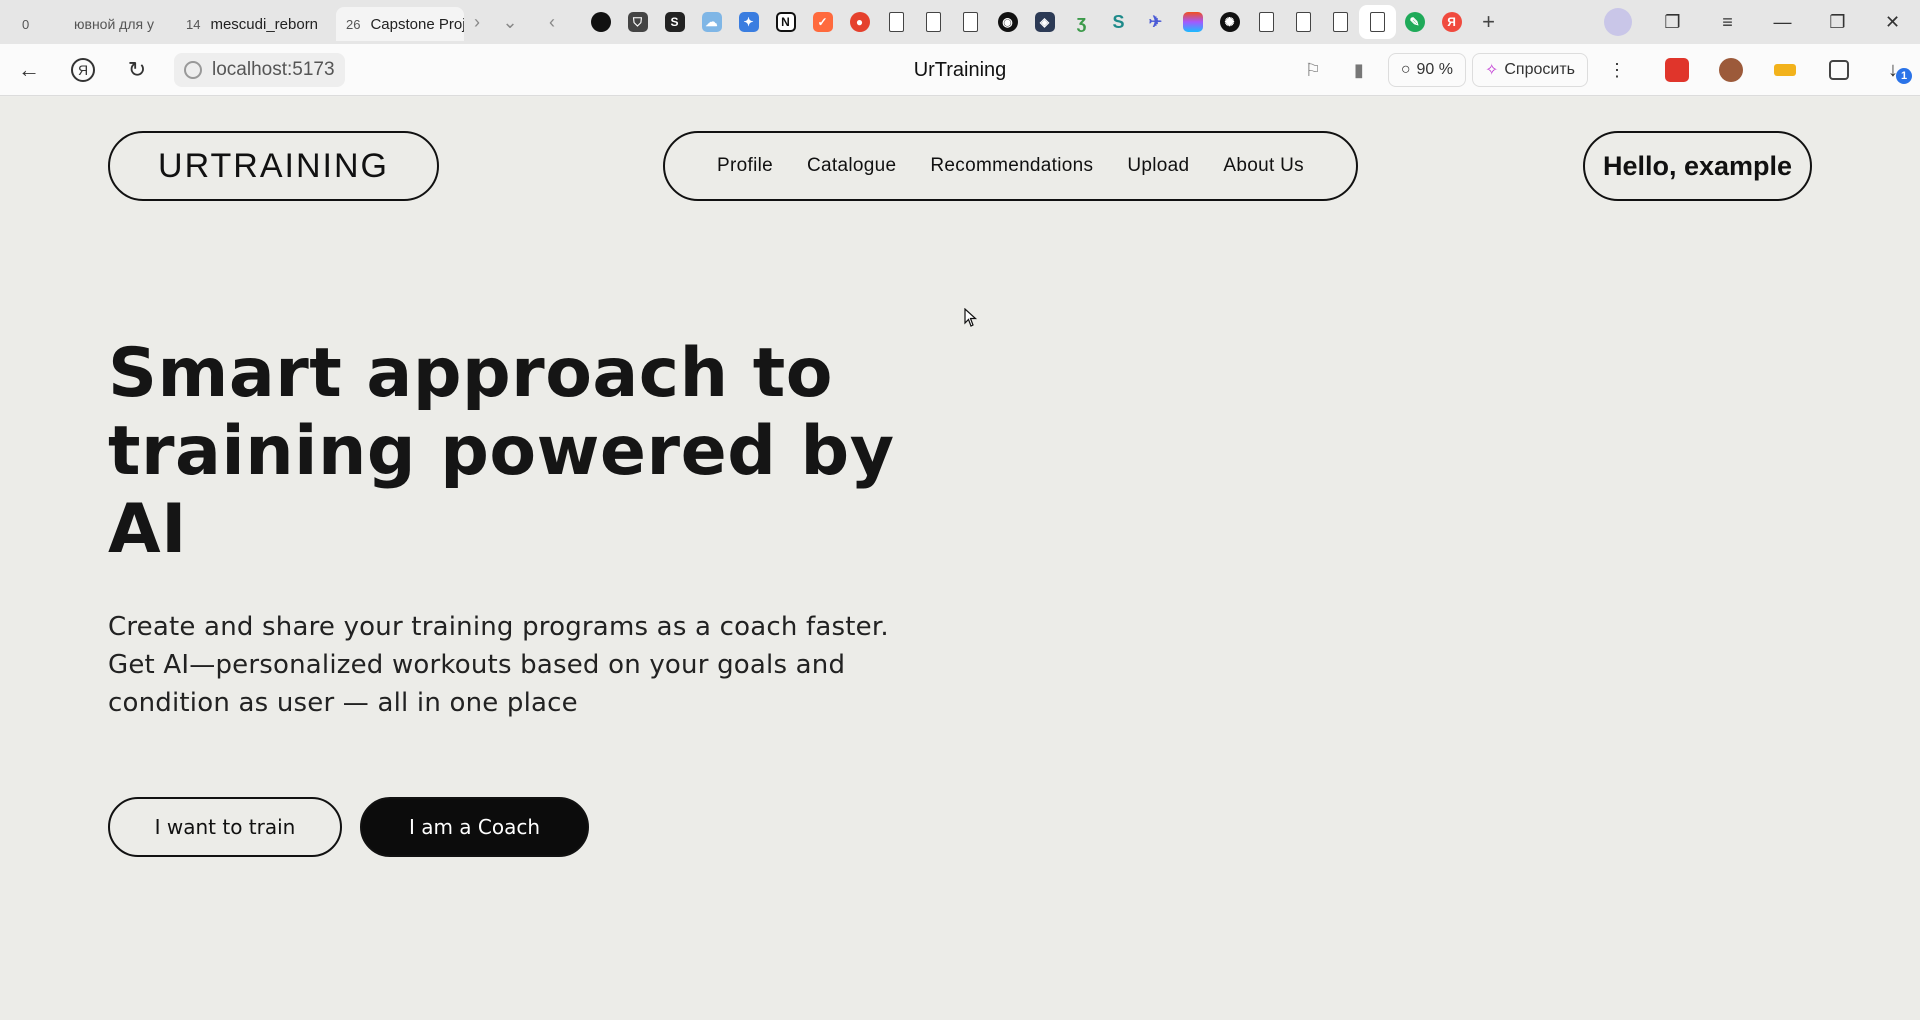  What do you see at coordinates (1782, 22) in the screenshot?
I see `minimize-icon: —` at bounding box center [1782, 22].